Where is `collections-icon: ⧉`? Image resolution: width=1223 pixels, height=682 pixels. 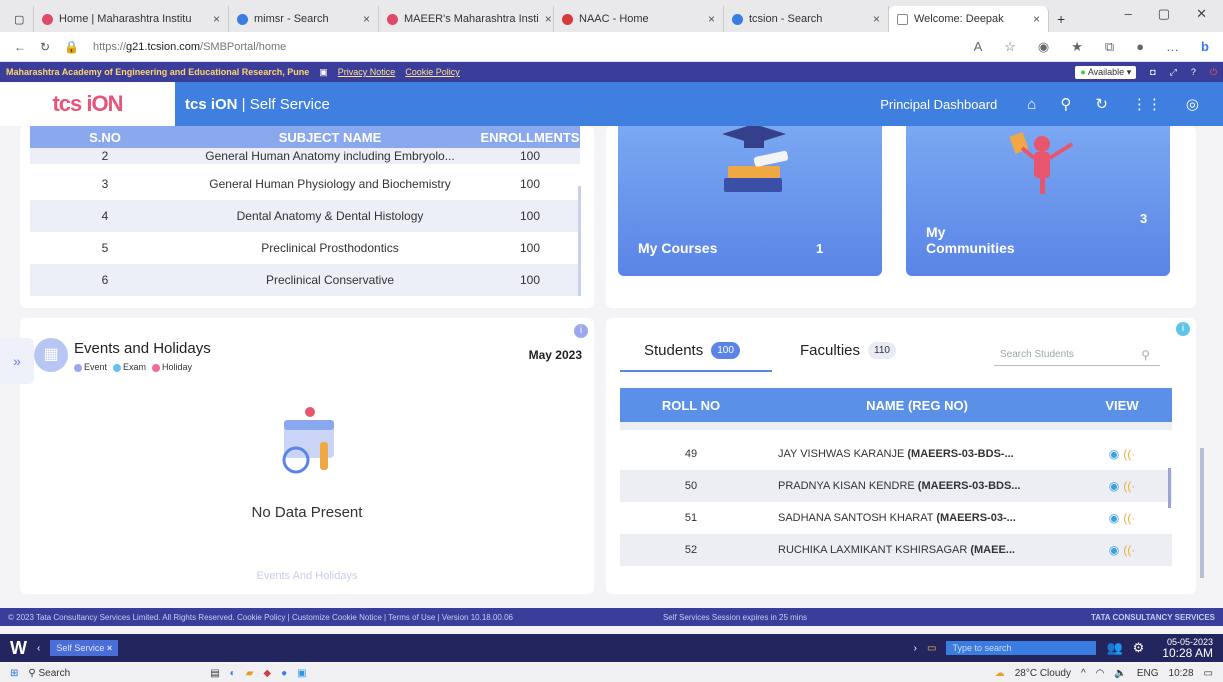 collections-icon: ⧉ is located at coordinates (1109, 47).